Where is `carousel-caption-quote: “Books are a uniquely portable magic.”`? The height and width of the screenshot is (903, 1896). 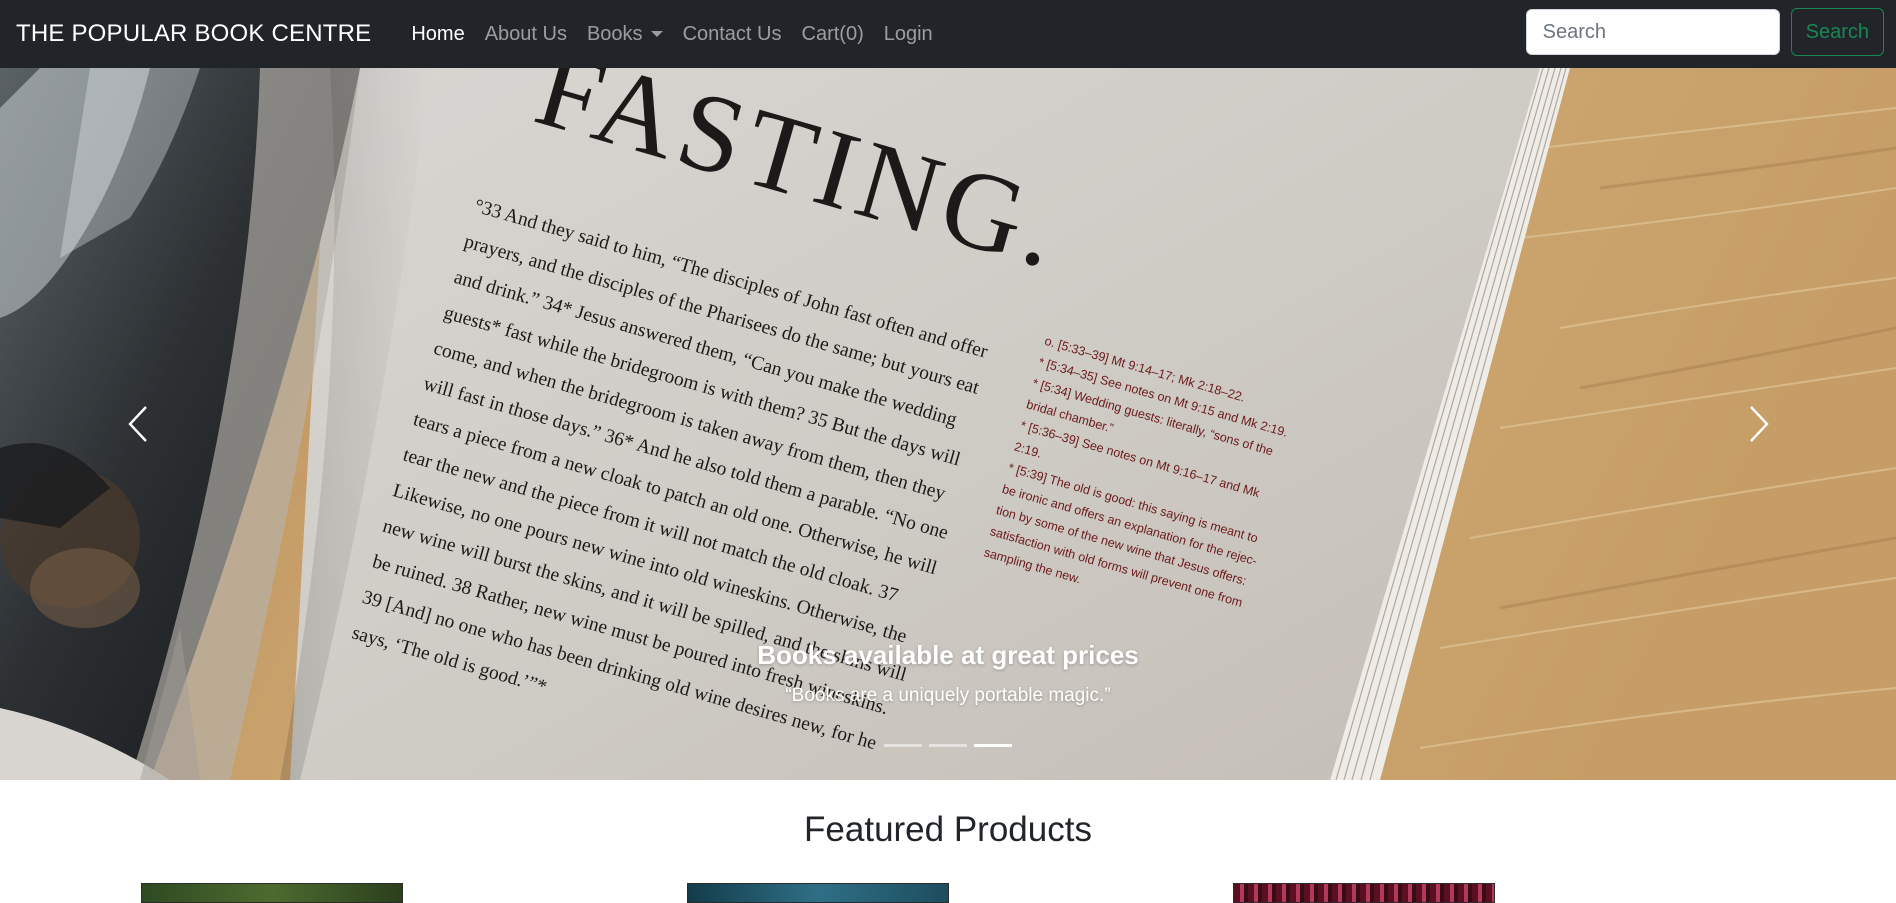 carousel-caption-quote: “Books are a uniquely portable magic.” is located at coordinates (948, 695).